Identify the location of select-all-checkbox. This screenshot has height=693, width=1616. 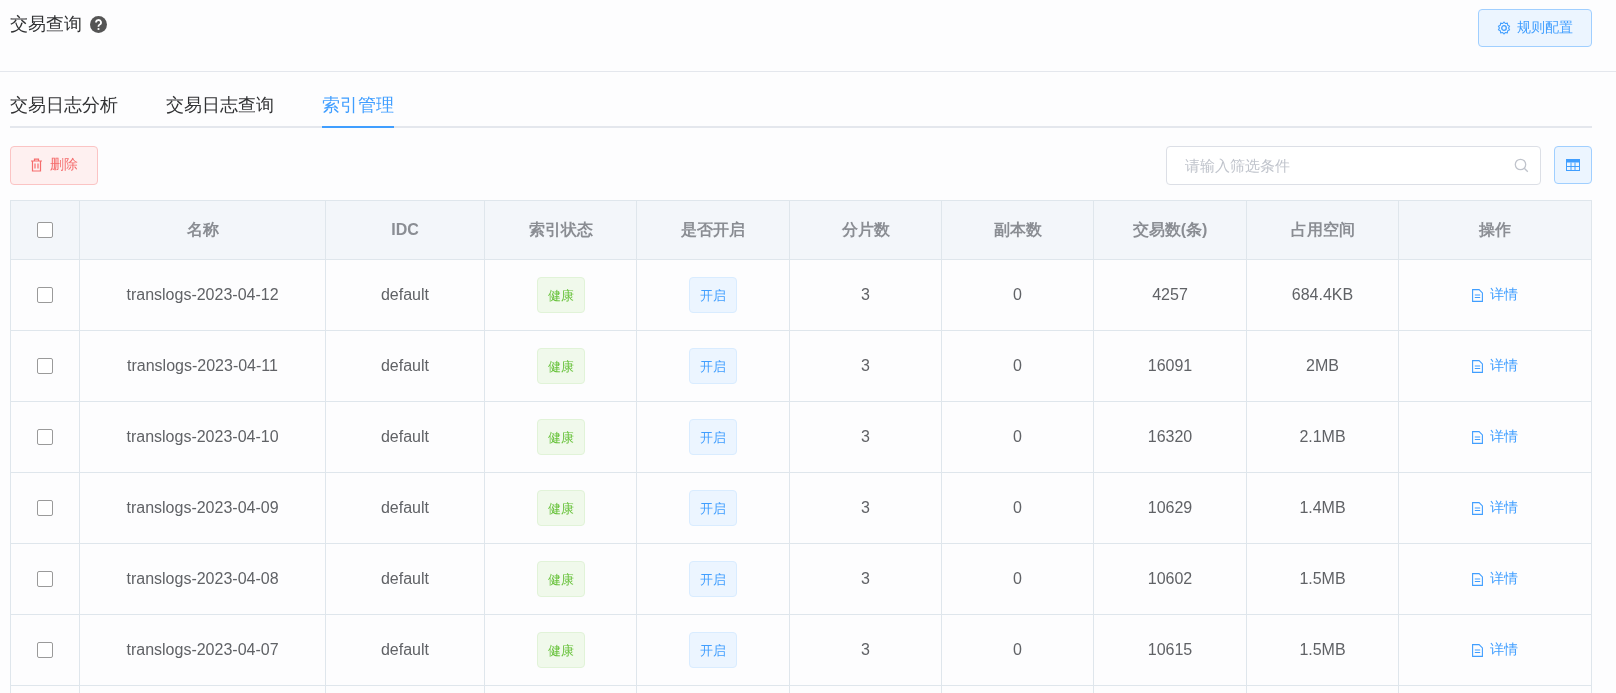
(45, 230).